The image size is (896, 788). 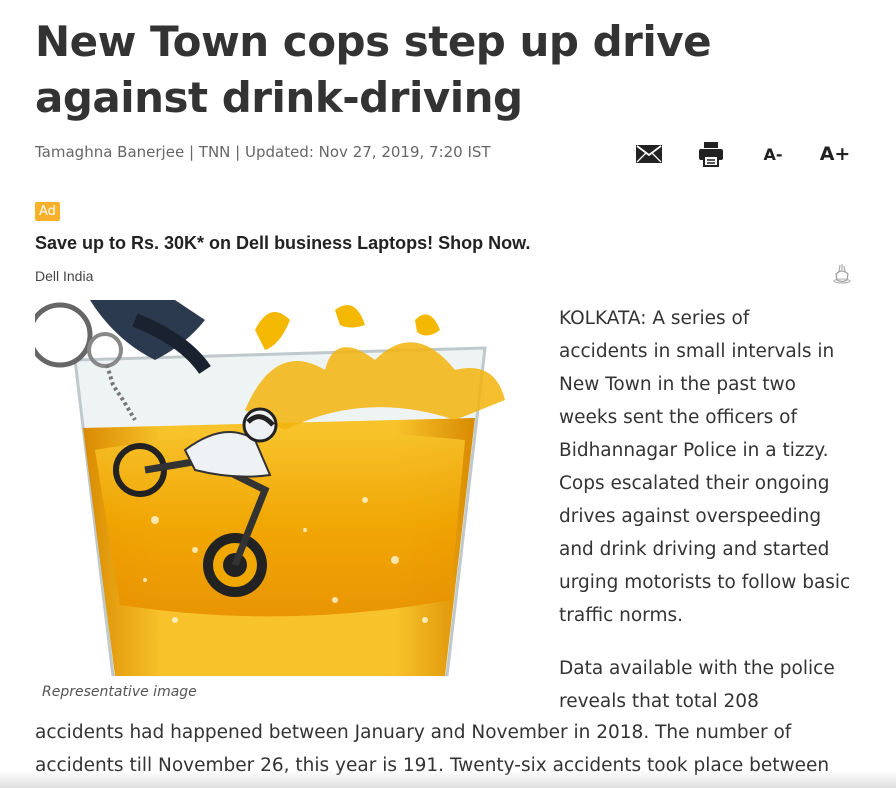 What do you see at coordinates (697, 351) in the screenshot?
I see `text-line: accidents in small intervals in` at bounding box center [697, 351].